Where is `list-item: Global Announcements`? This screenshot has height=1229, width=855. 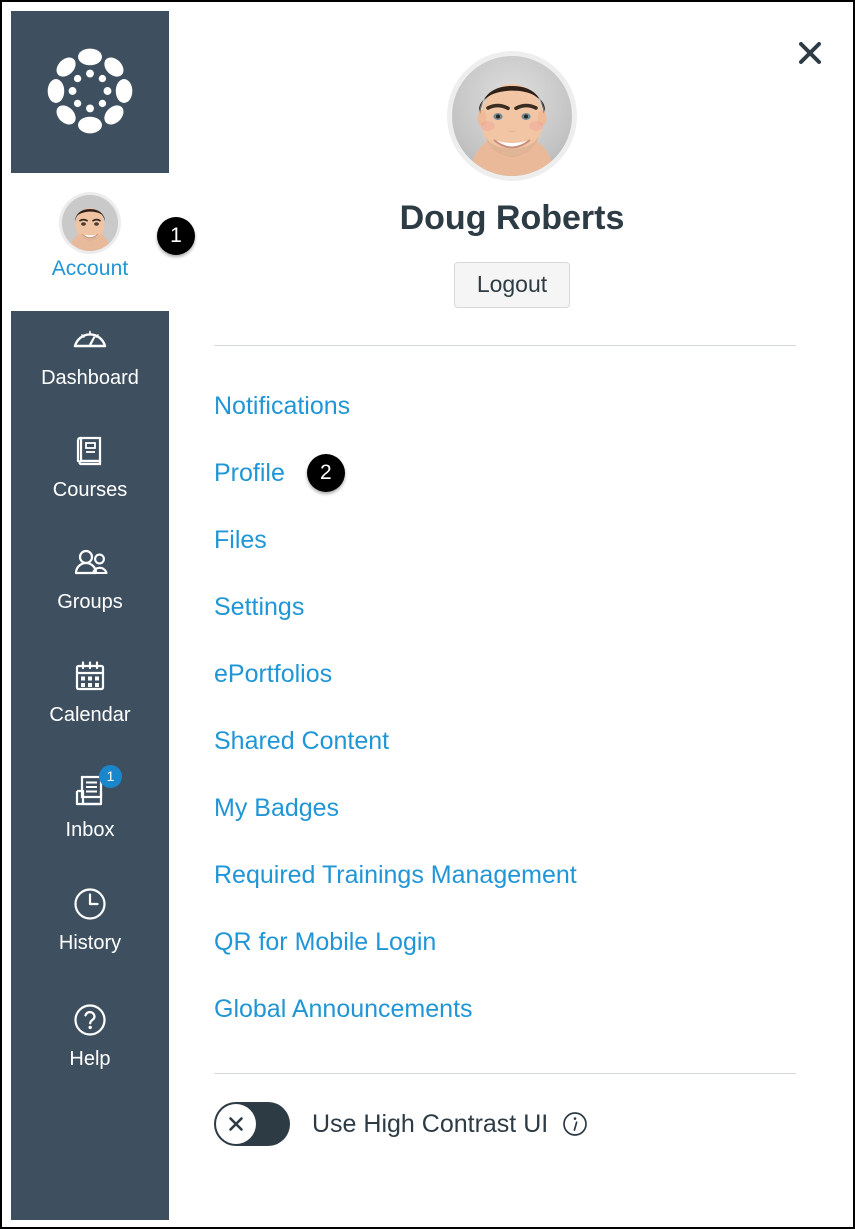
list-item: Global Announcements is located at coordinates (532, 1008).